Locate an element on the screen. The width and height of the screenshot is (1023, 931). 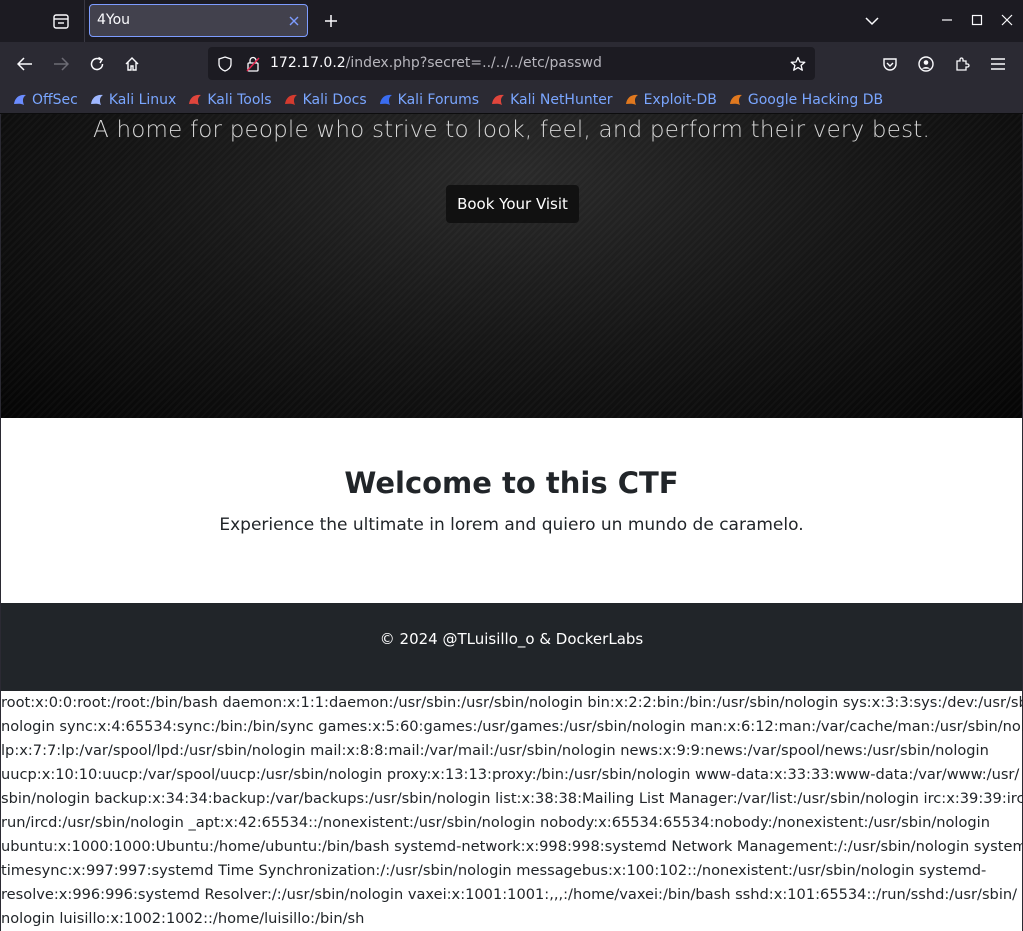
bookmark-label: Google Hacking DB is located at coordinates (815, 99).